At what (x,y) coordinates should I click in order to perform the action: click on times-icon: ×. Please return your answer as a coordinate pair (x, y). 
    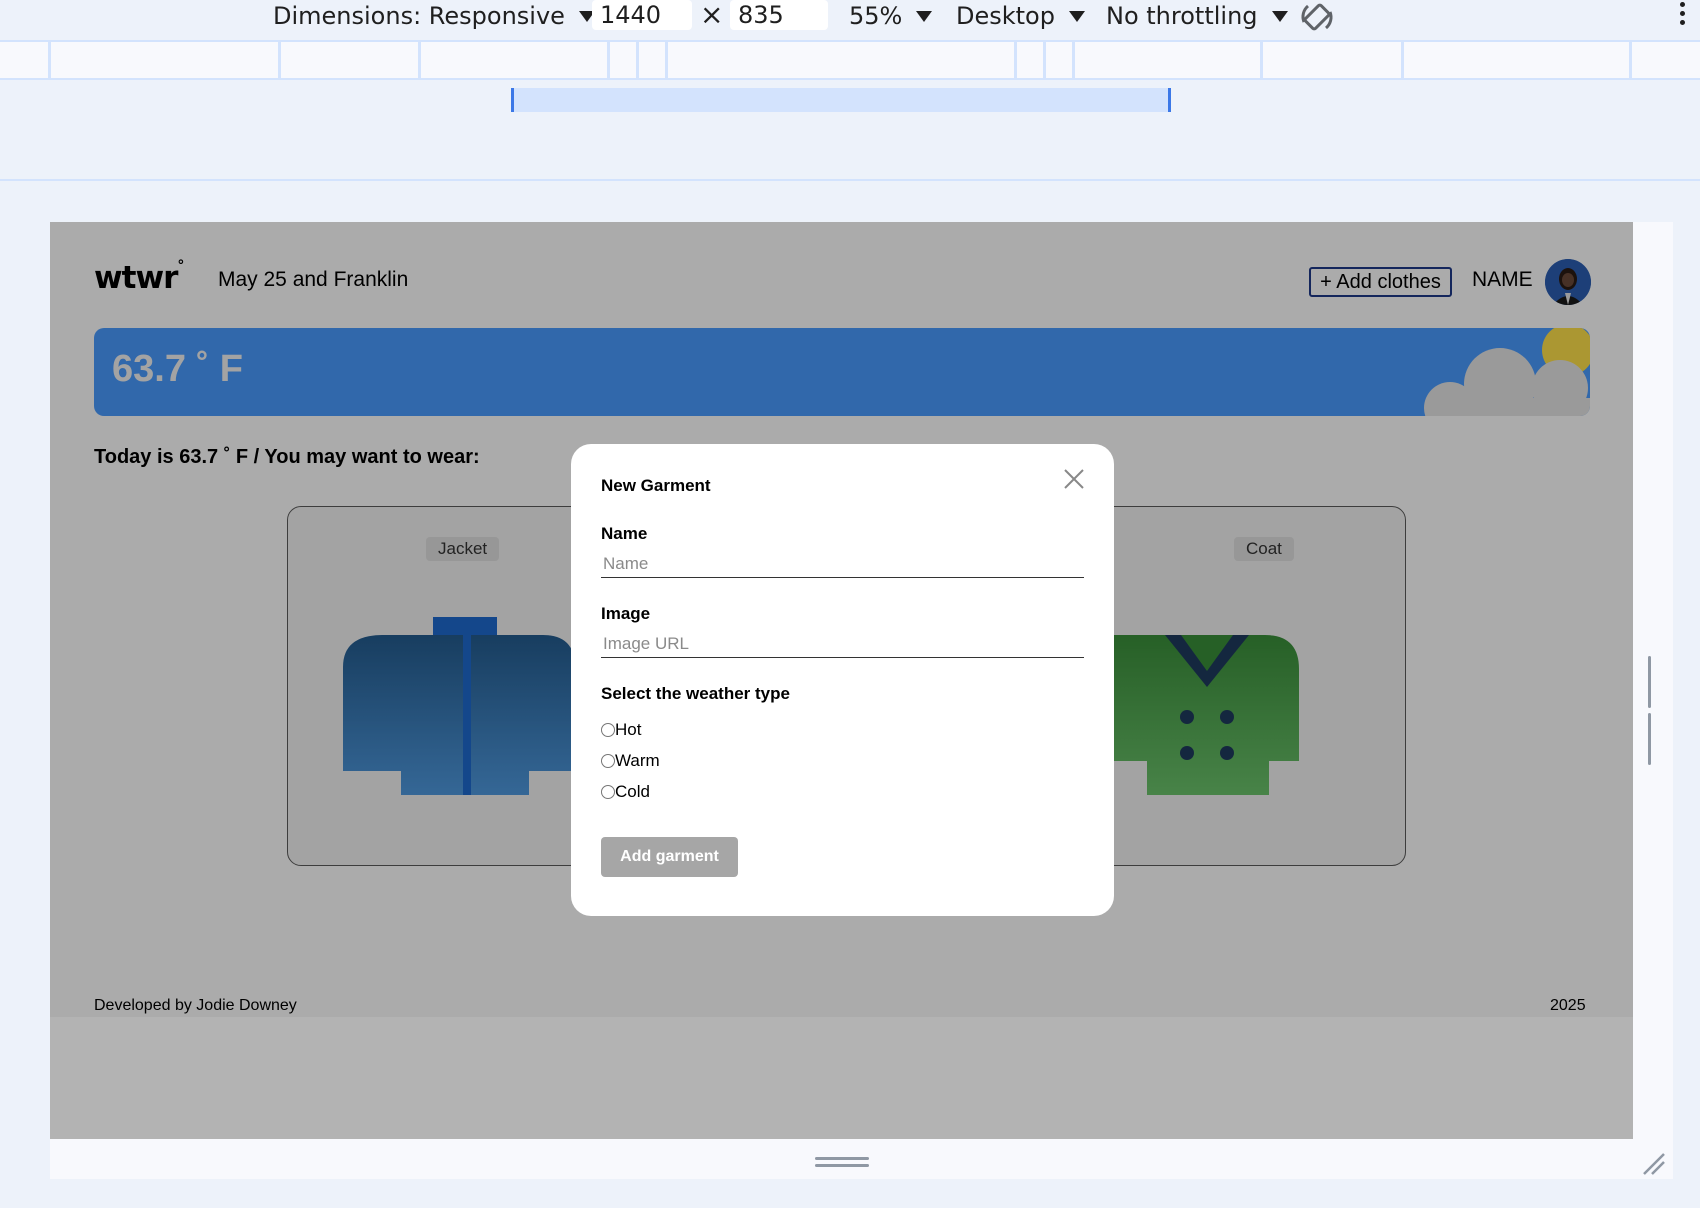
    Looking at the image, I should click on (712, 15).